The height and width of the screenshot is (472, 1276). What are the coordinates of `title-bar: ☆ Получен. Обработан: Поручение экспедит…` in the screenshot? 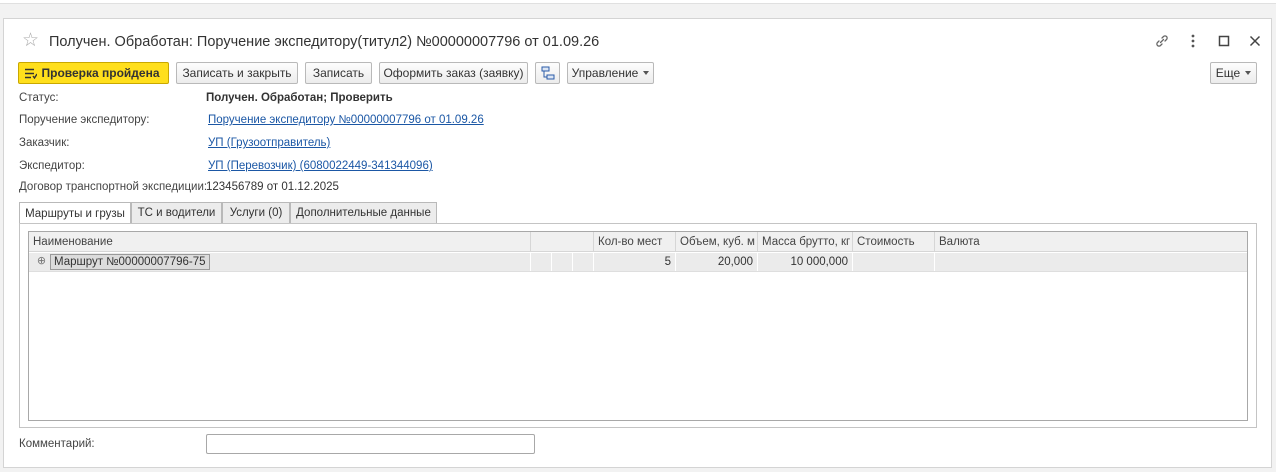 It's located at (637, 42).